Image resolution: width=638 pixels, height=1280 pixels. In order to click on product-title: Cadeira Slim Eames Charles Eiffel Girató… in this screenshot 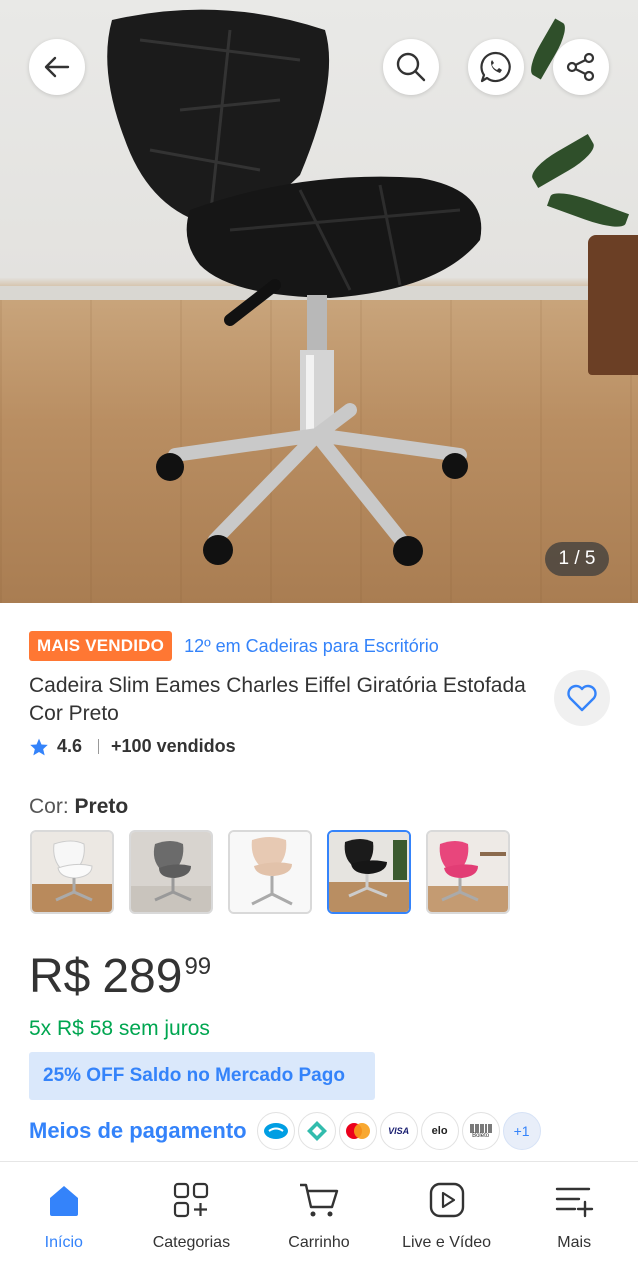, I will do `click(277, 699)`.